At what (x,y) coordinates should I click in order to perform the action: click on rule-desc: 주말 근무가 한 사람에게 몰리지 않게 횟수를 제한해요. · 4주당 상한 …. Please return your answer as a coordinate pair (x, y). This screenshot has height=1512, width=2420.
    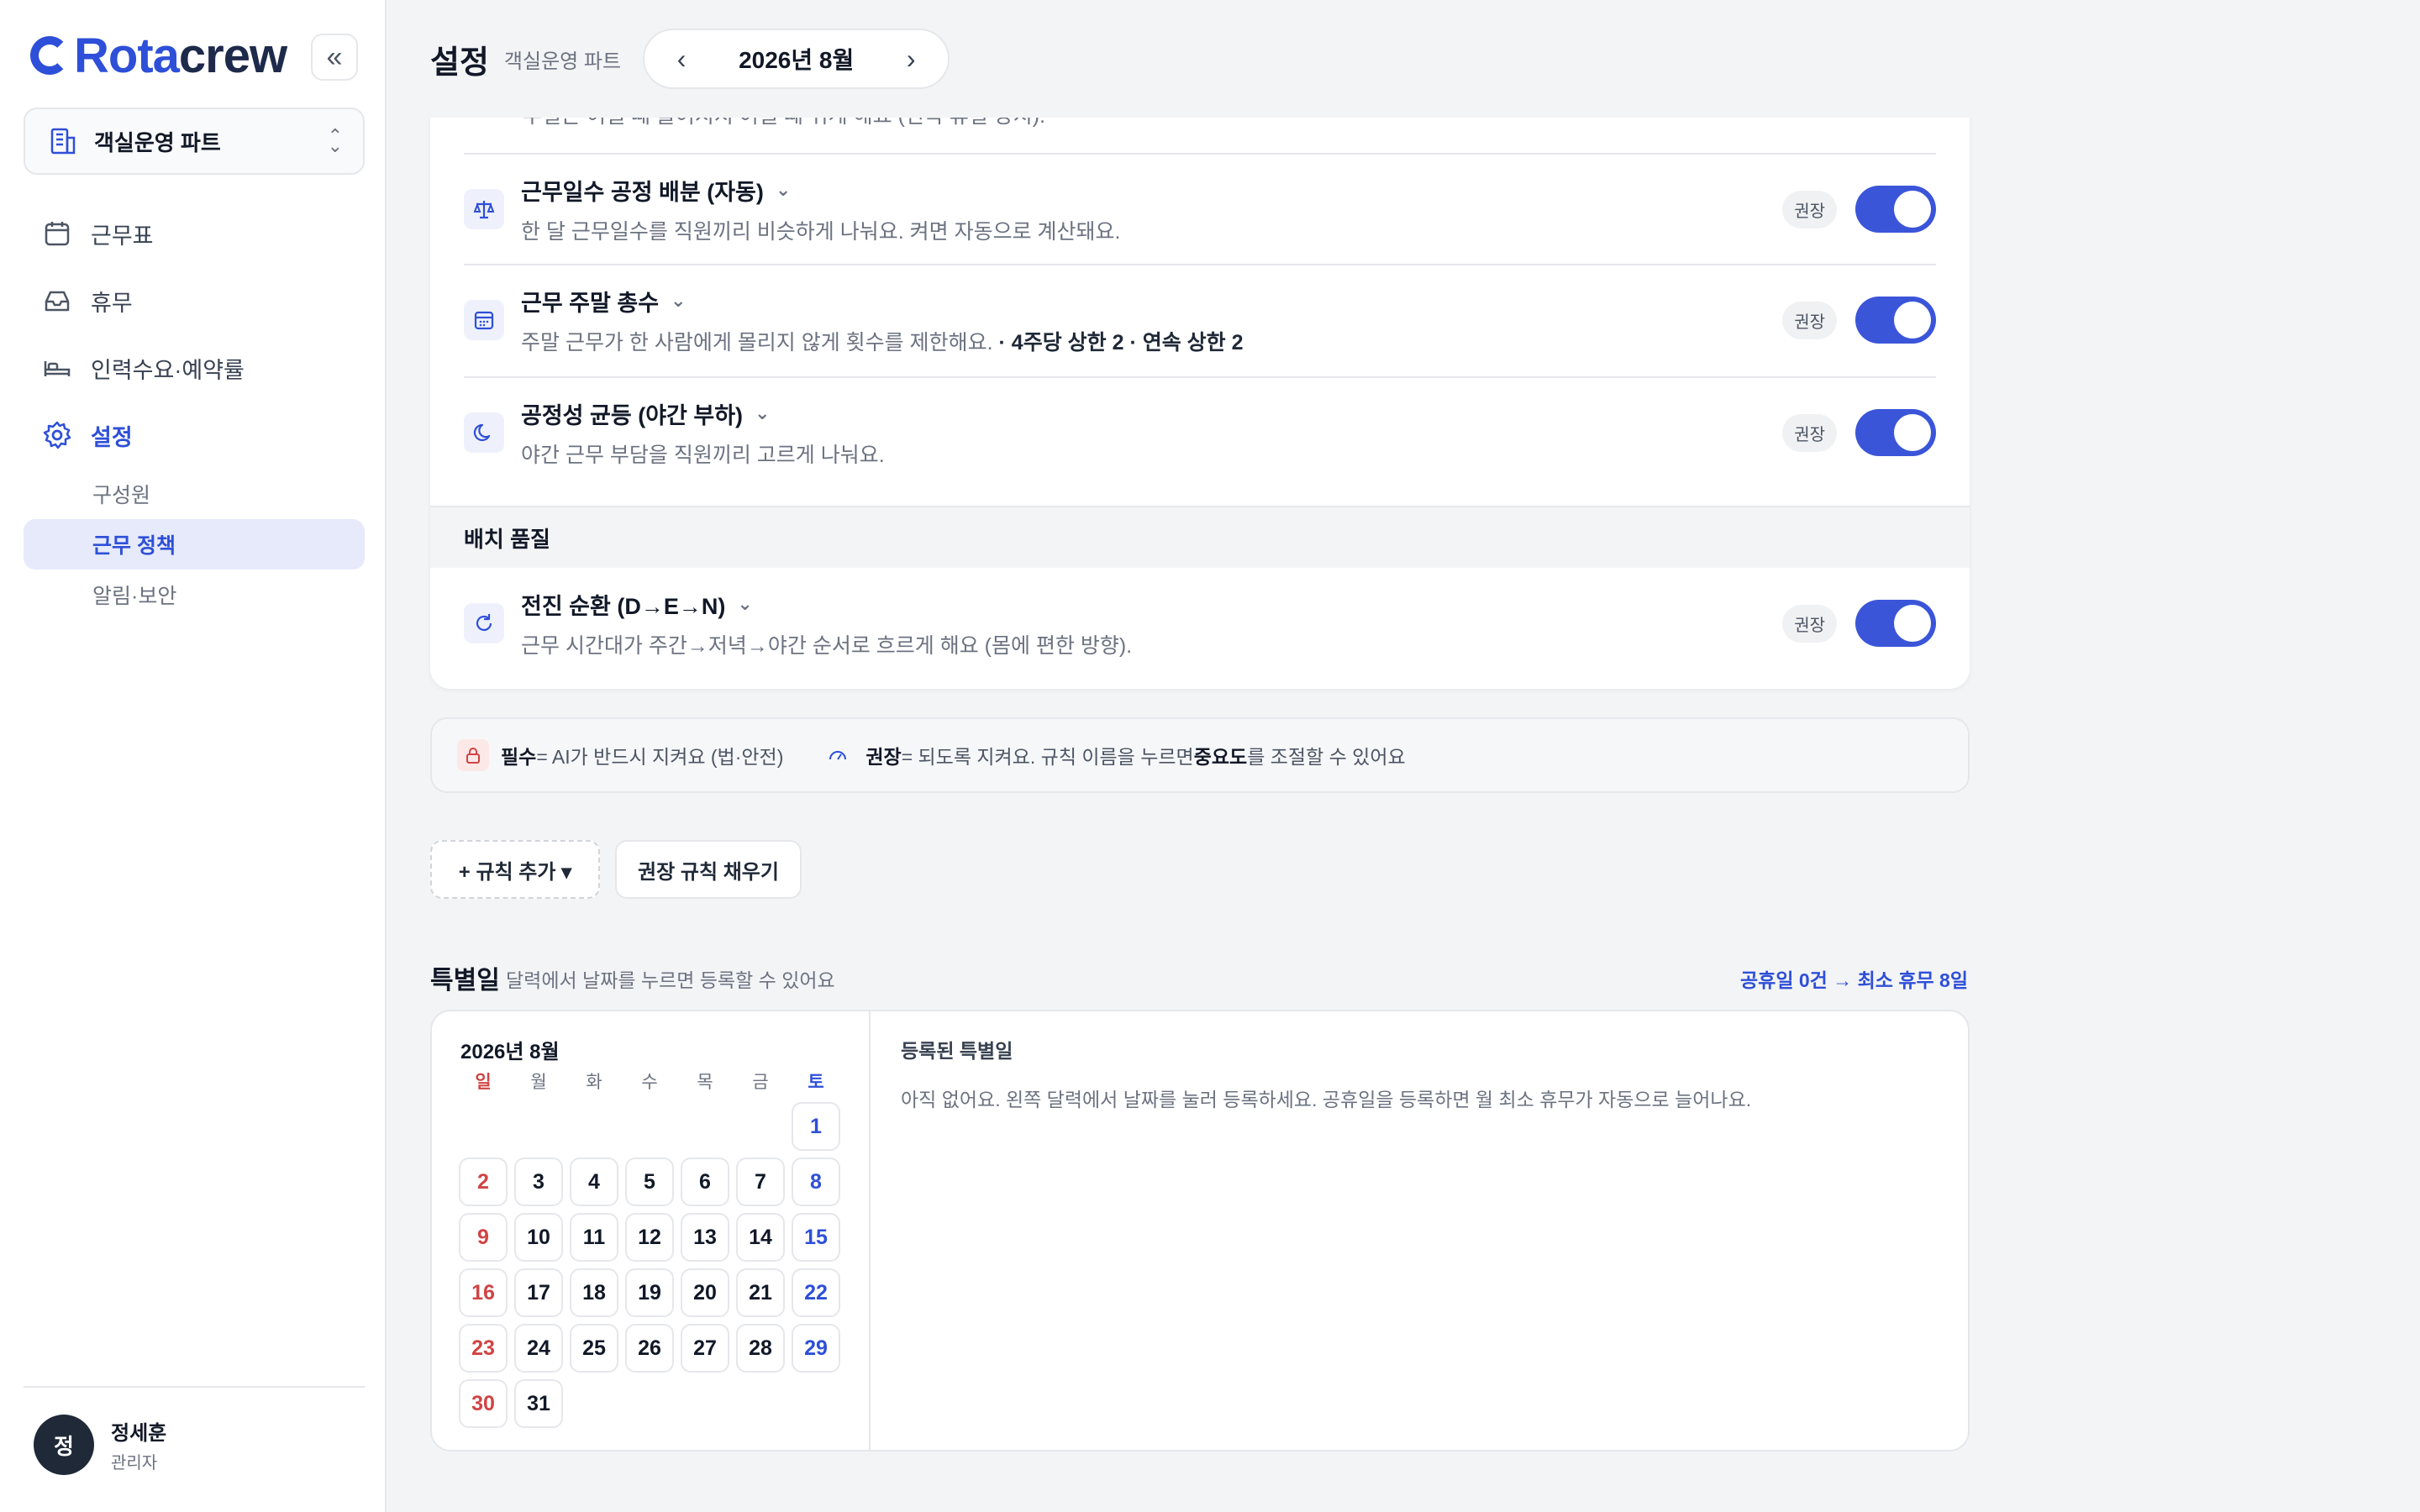
    Looking at the image, I should click on (882, 342).